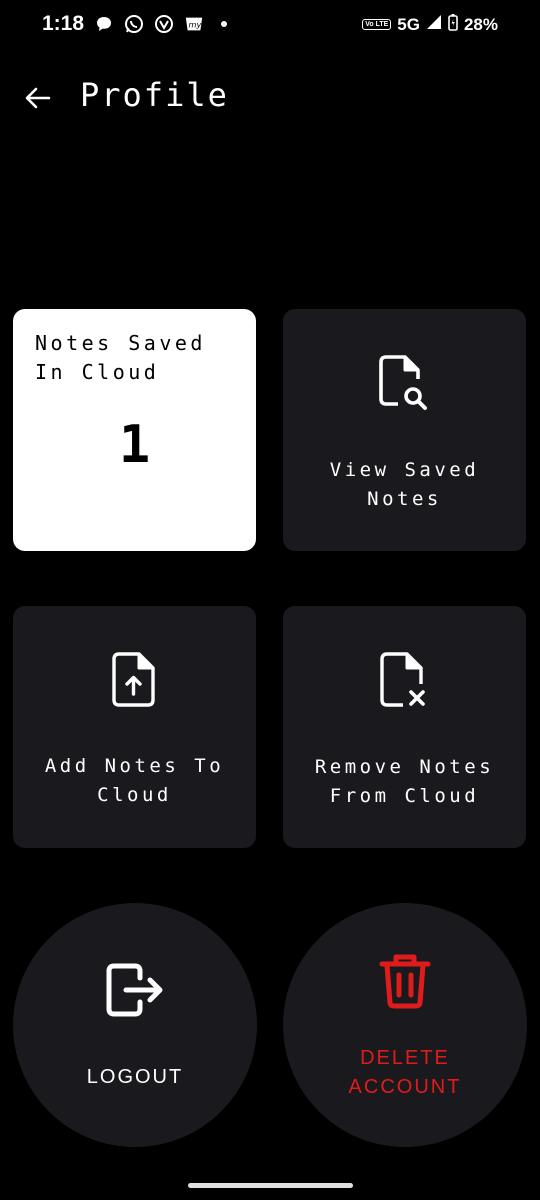 The height and width of the screenshot is (1200, 540). I want to click on status-bar: 1:18 my Vo LTE 5G 28%, so click(270, 27).